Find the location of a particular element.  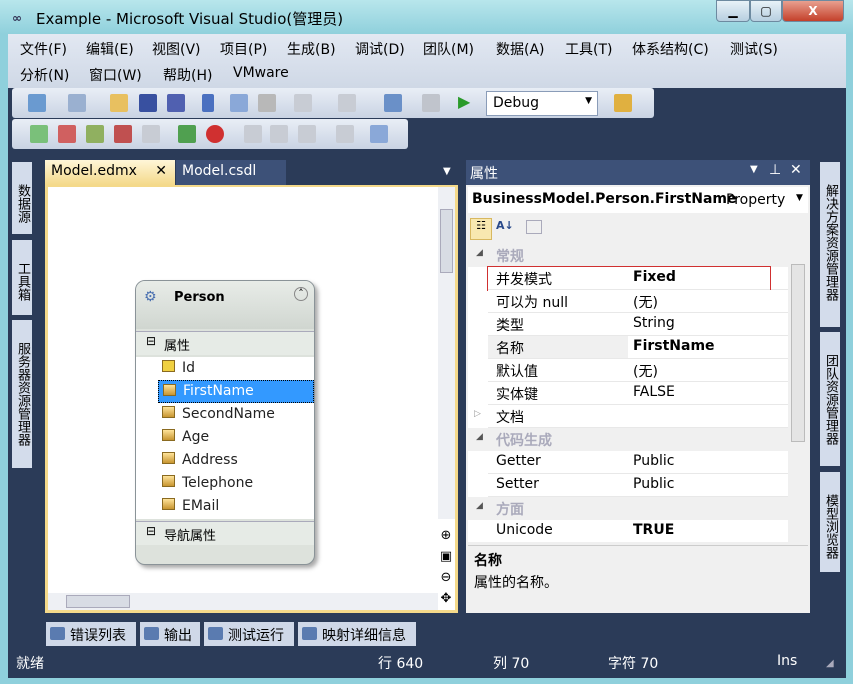

prop-row-nullable: 可以为 null (无) is located at coordinates (638, 301).